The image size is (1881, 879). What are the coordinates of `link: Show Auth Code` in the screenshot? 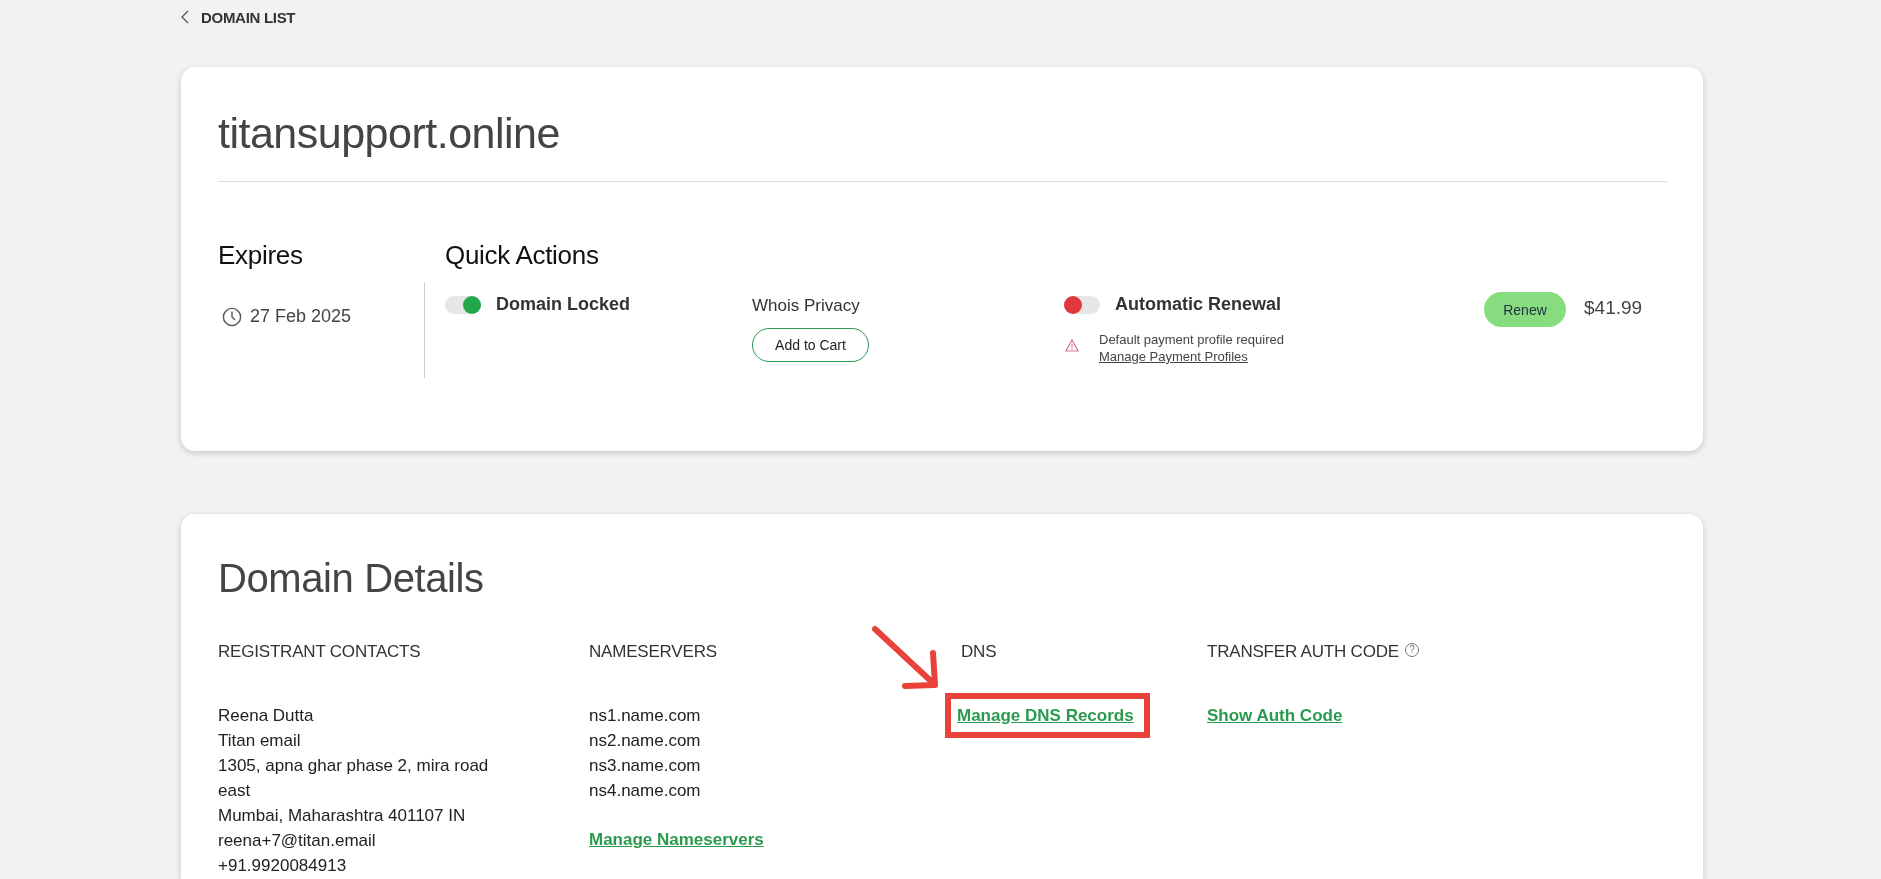 It's located at (1275, 715).